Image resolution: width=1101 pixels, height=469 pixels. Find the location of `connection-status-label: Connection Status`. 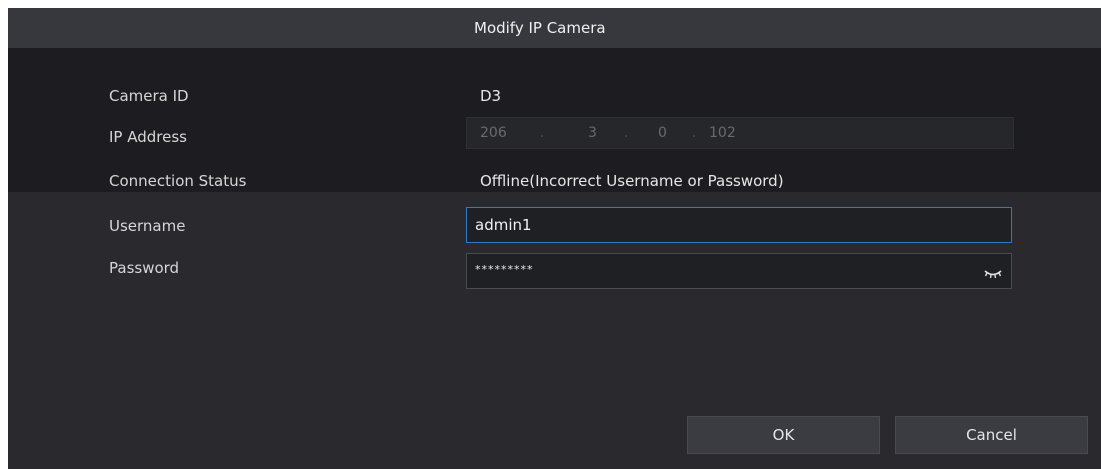

connection-status-label: Connection Status is located at coordinates (178, 181).